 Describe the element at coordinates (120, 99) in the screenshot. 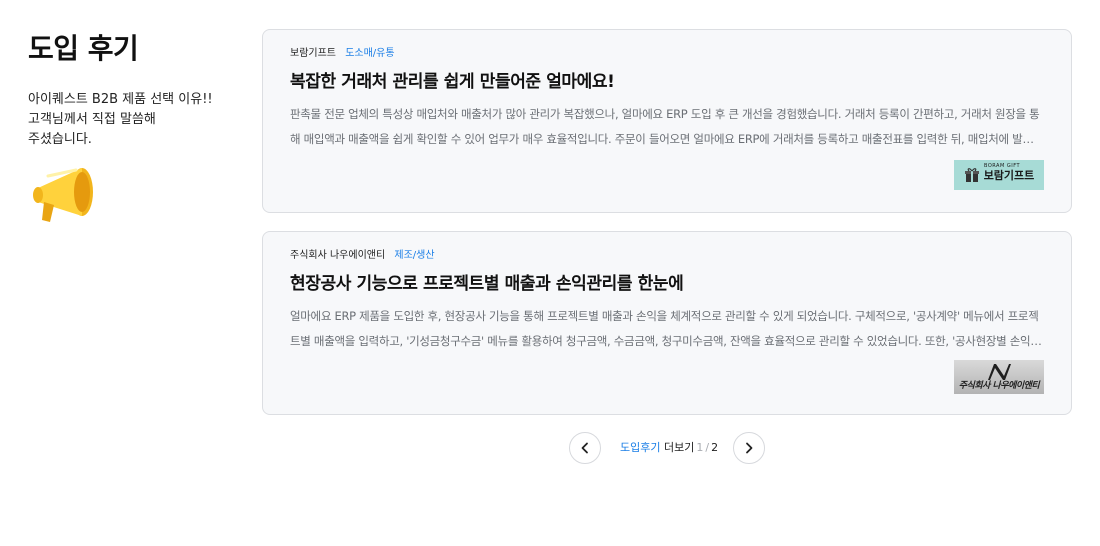

I see `intro-line: 아이퀘스트 B2B 제품 선택 이유!!` at that location.